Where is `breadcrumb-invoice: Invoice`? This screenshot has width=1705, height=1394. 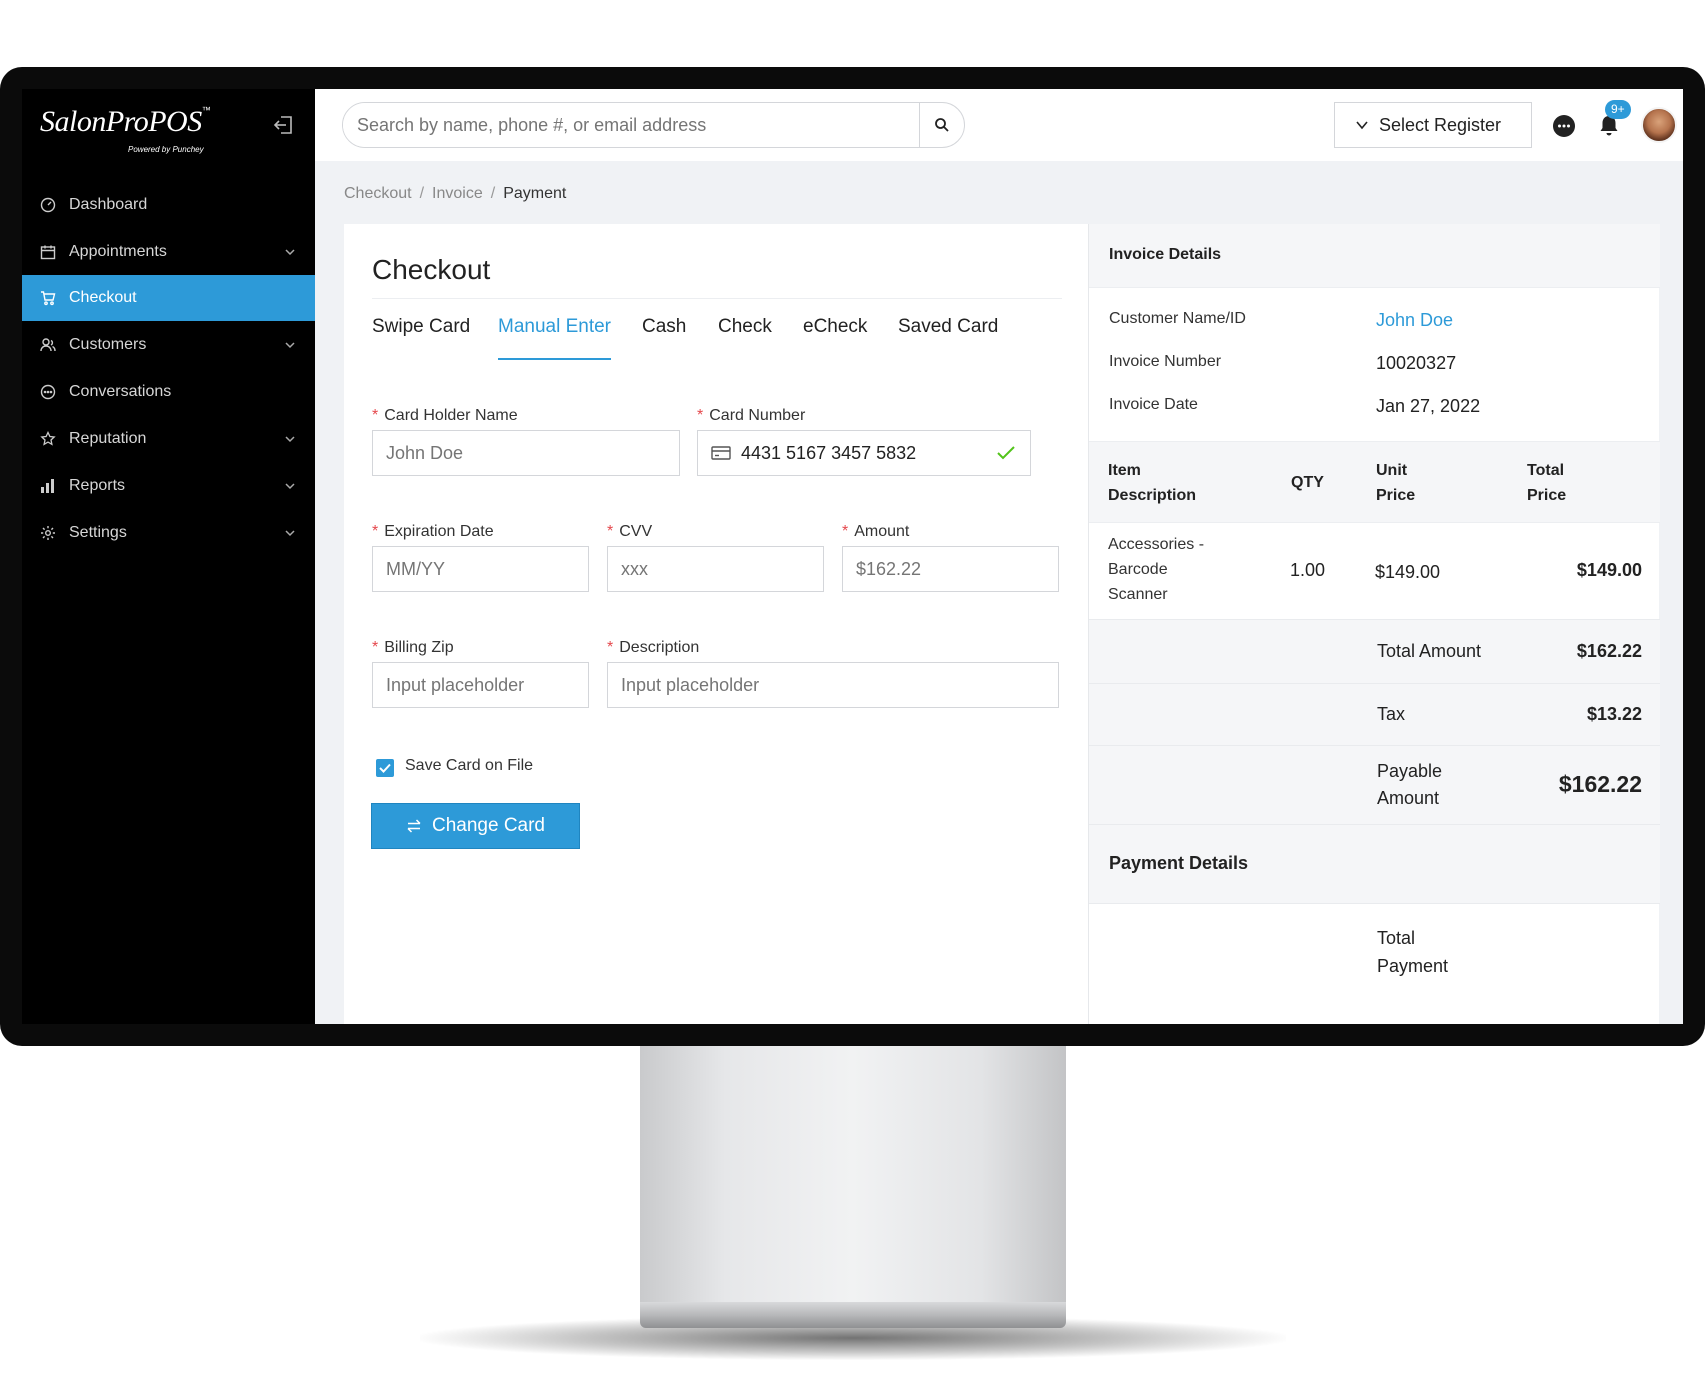
breadcrumb-invoice: Invoice is located at coordinates (457, 193).